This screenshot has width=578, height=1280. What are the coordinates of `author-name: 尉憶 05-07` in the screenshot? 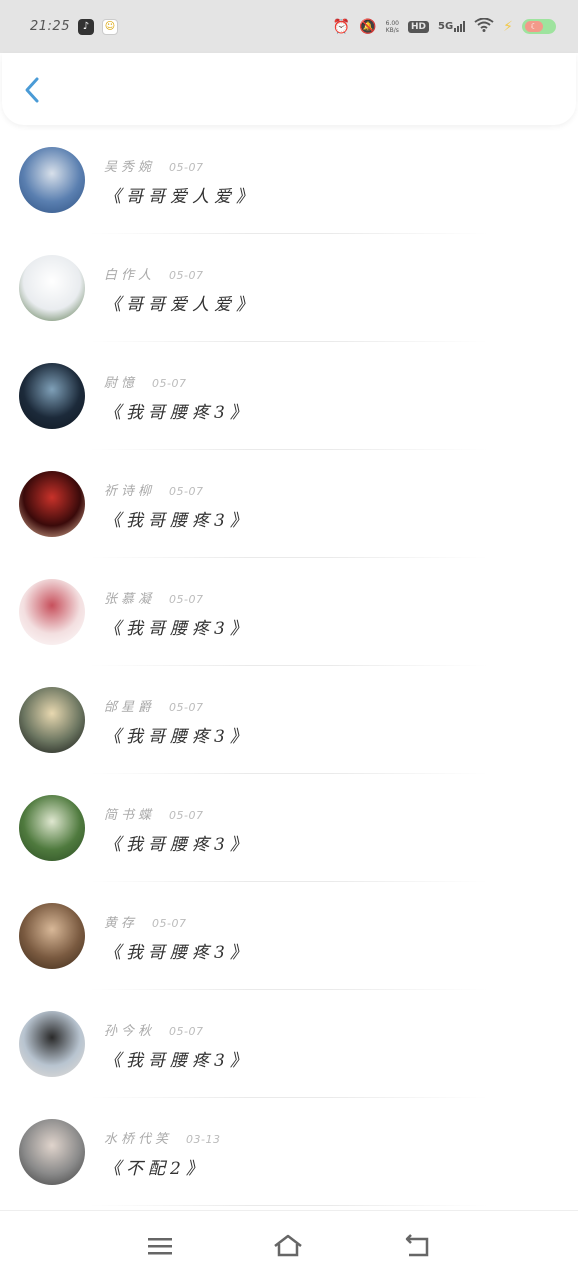 It's located at (145, 381).